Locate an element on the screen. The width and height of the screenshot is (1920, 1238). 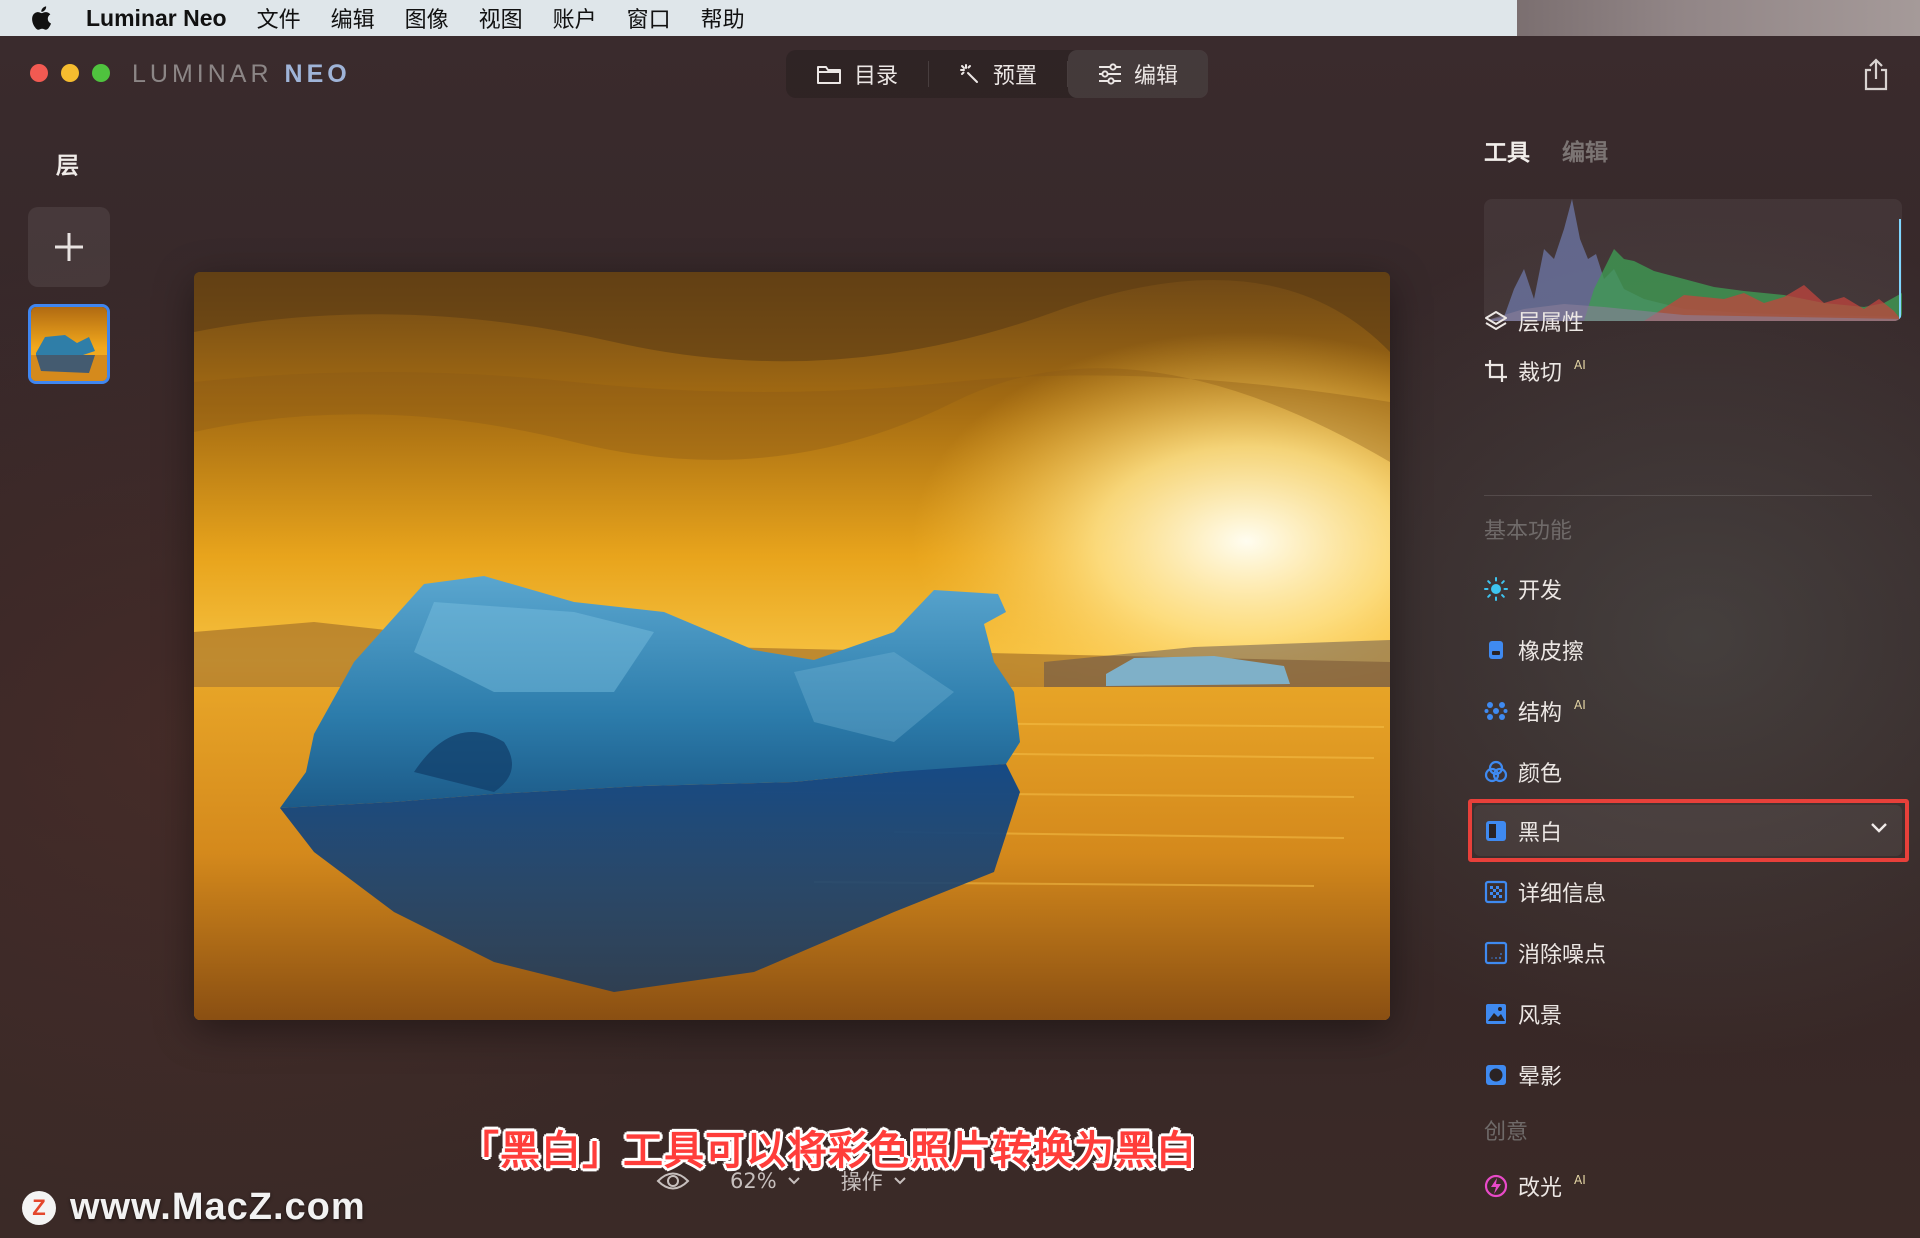
details-icon is located at coordinates (1496, 892).